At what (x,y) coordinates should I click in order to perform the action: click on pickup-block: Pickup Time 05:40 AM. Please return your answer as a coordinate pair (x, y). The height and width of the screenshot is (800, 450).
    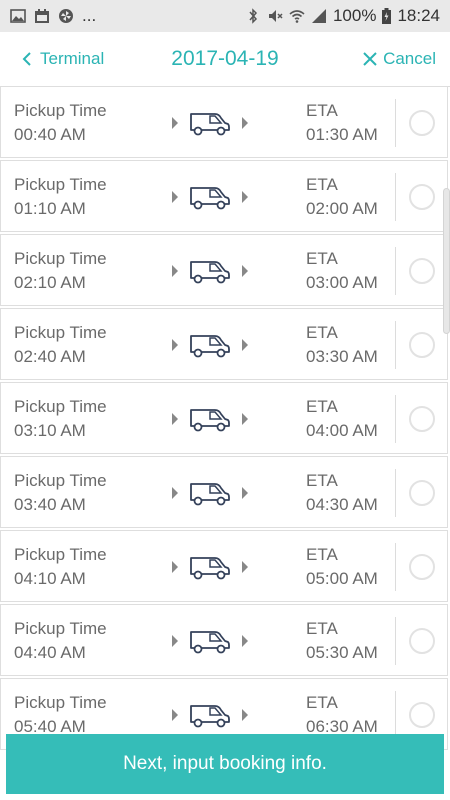
    Looking at the image, I should click on (60, 715).